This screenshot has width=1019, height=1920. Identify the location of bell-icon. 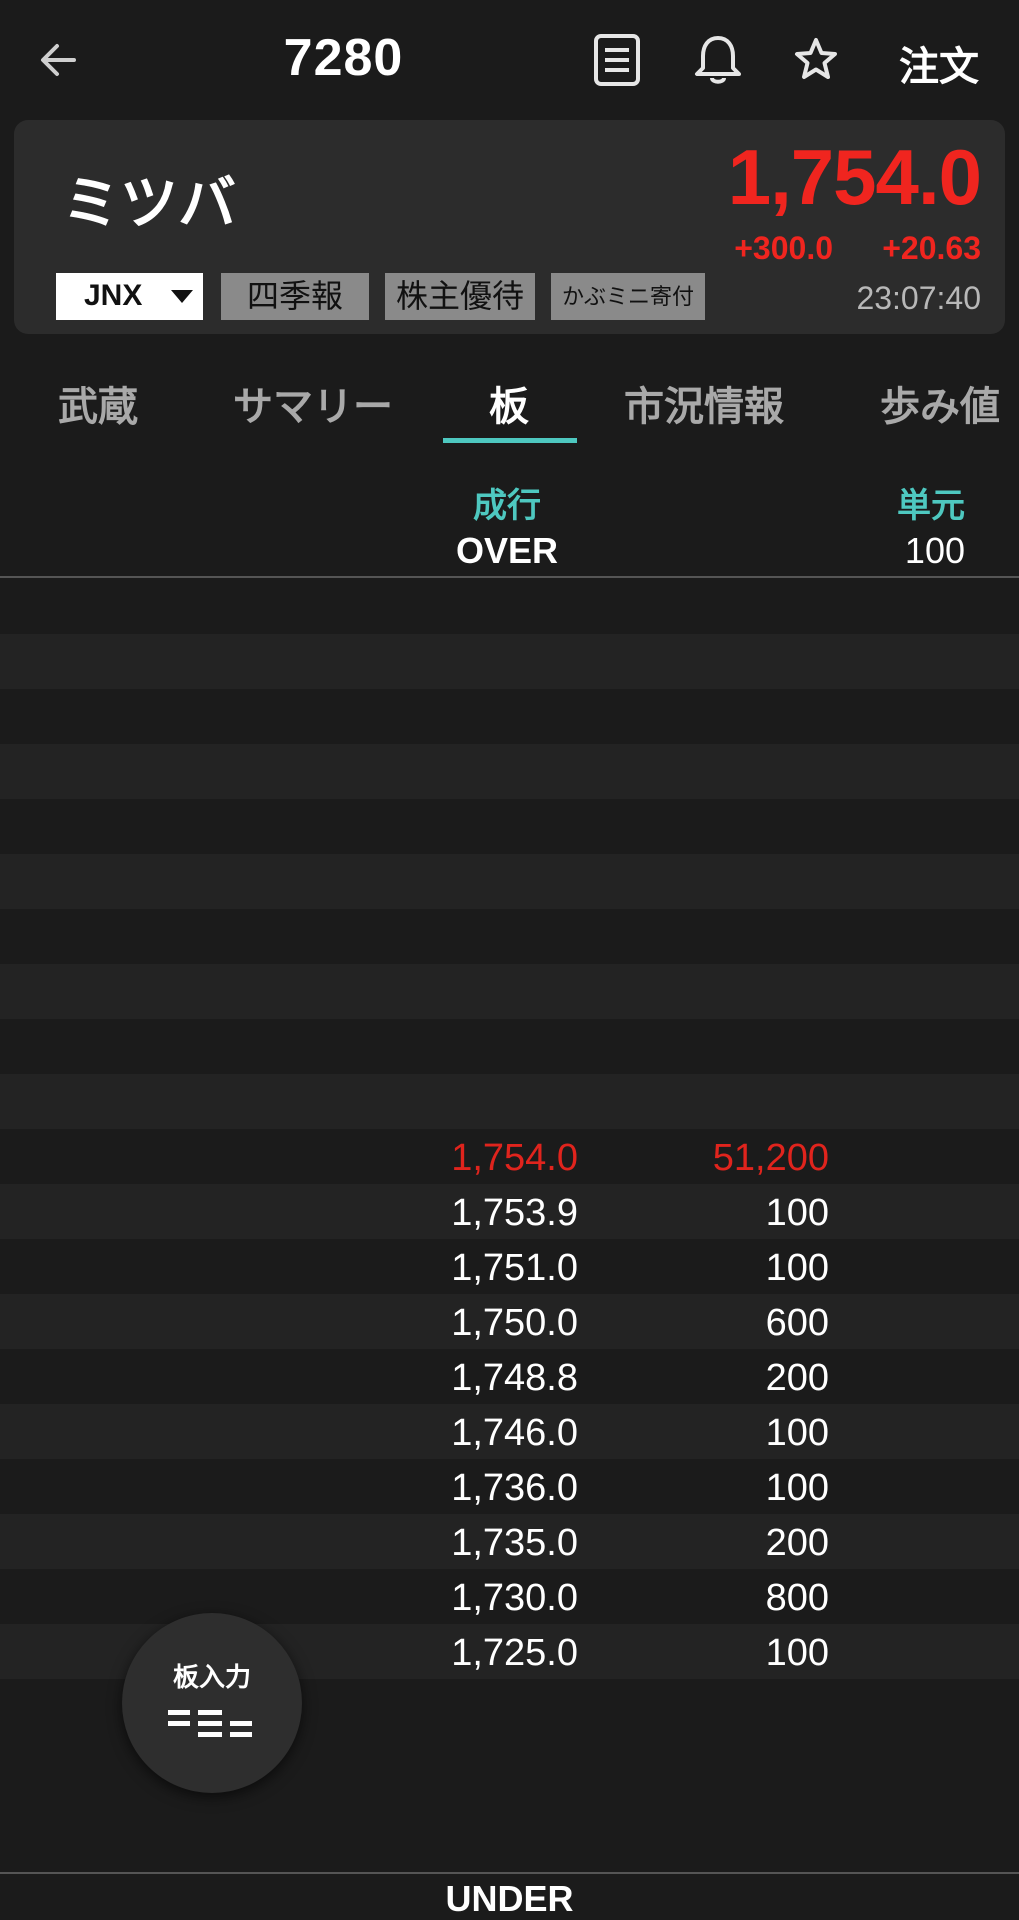
(718, 60).